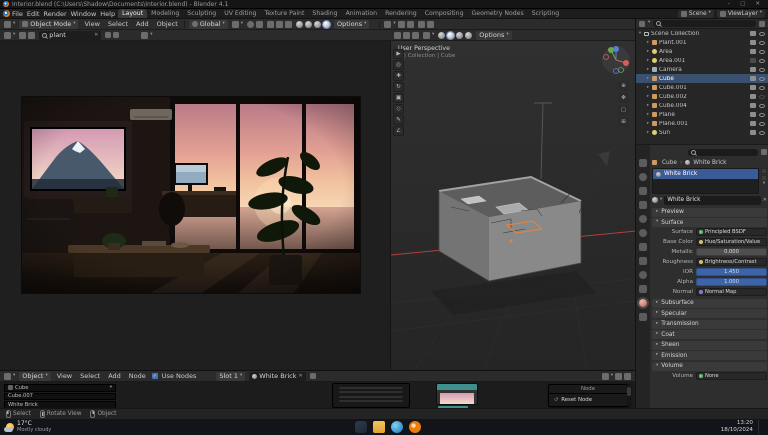  What do you see at coordinates (277, 376) in the screenshot?
I see `material-datablock: White Brick ✕` at bounding box center [277, 376].